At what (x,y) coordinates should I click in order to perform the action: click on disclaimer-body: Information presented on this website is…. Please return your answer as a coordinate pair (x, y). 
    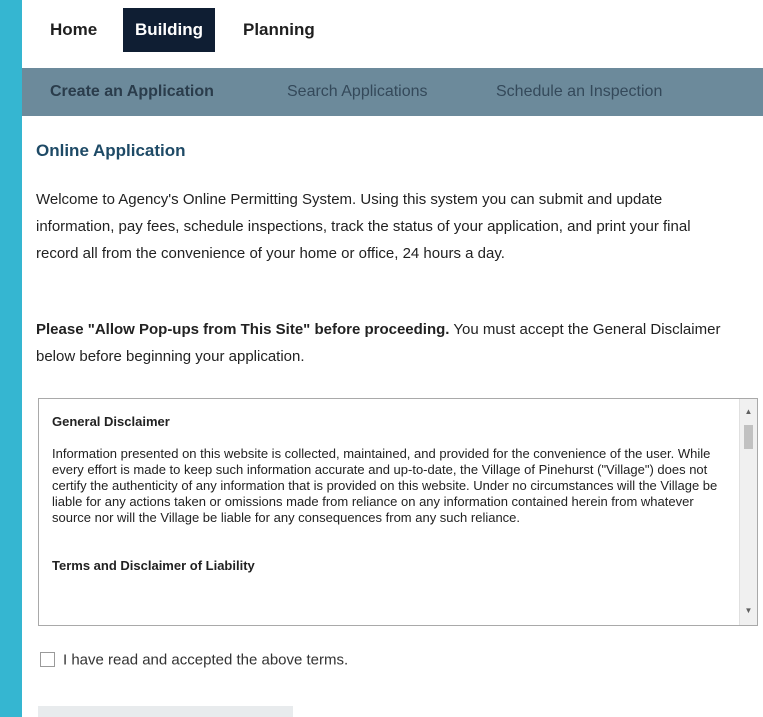
    Looking at the image, I should click on (385, 485).